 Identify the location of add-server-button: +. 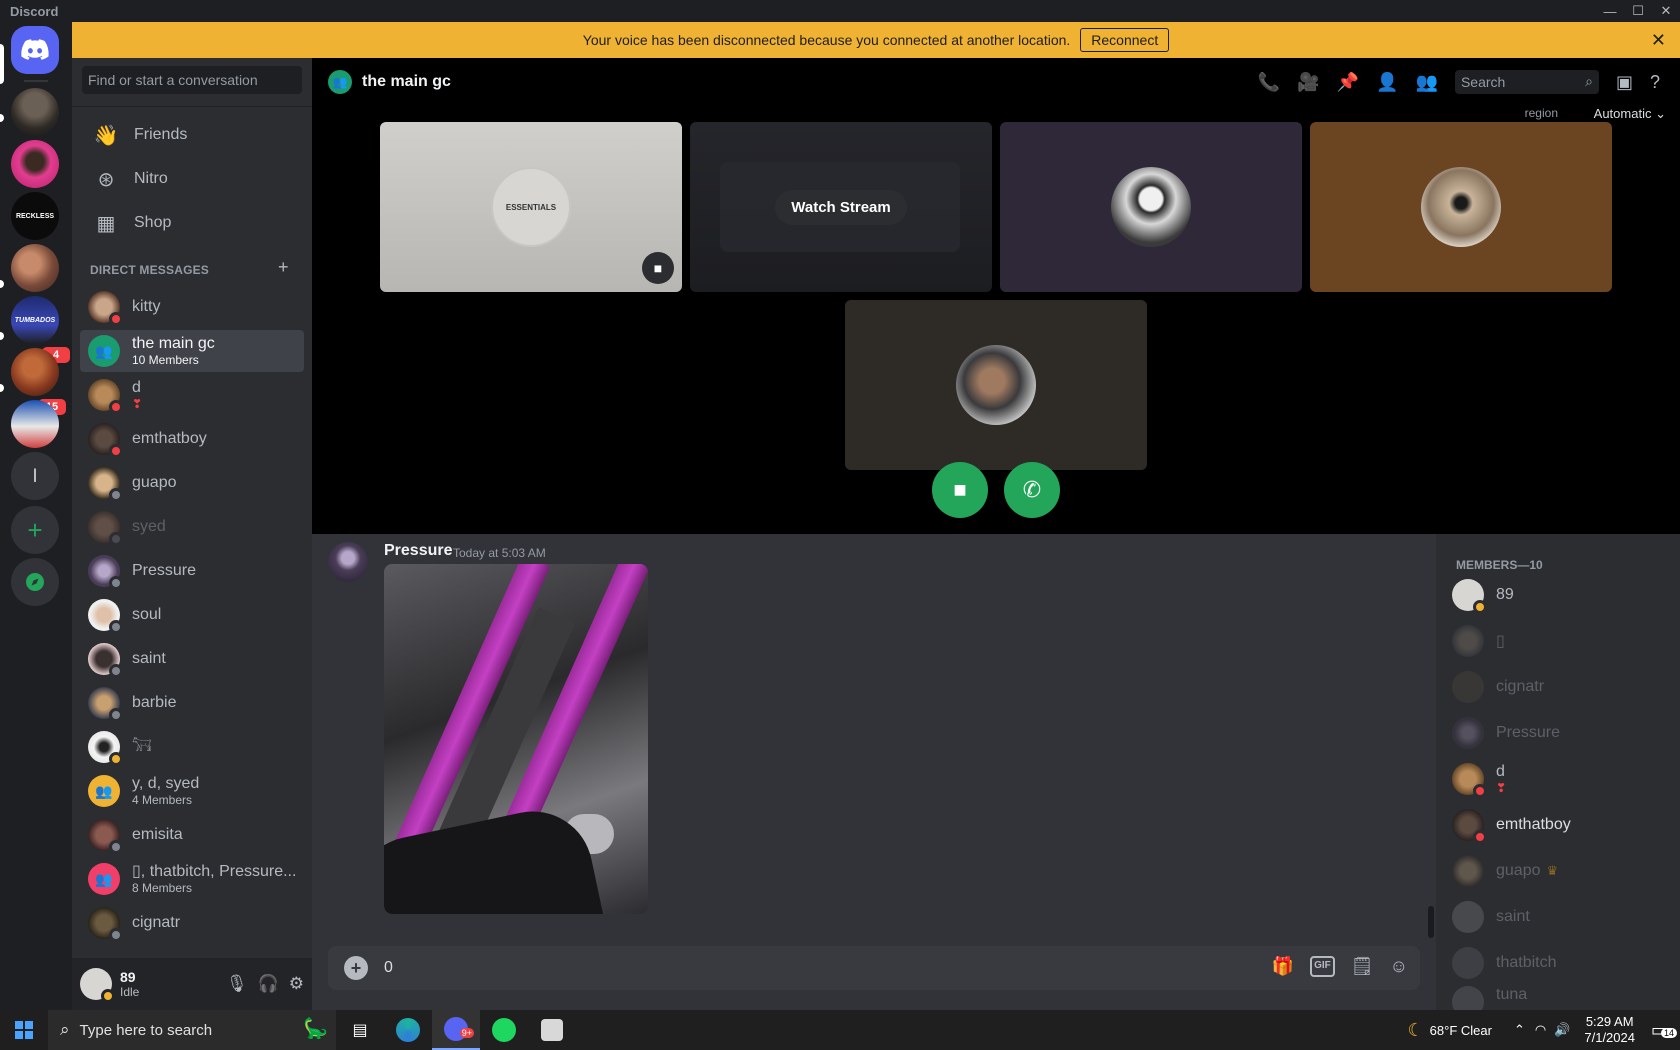
(35, 530).